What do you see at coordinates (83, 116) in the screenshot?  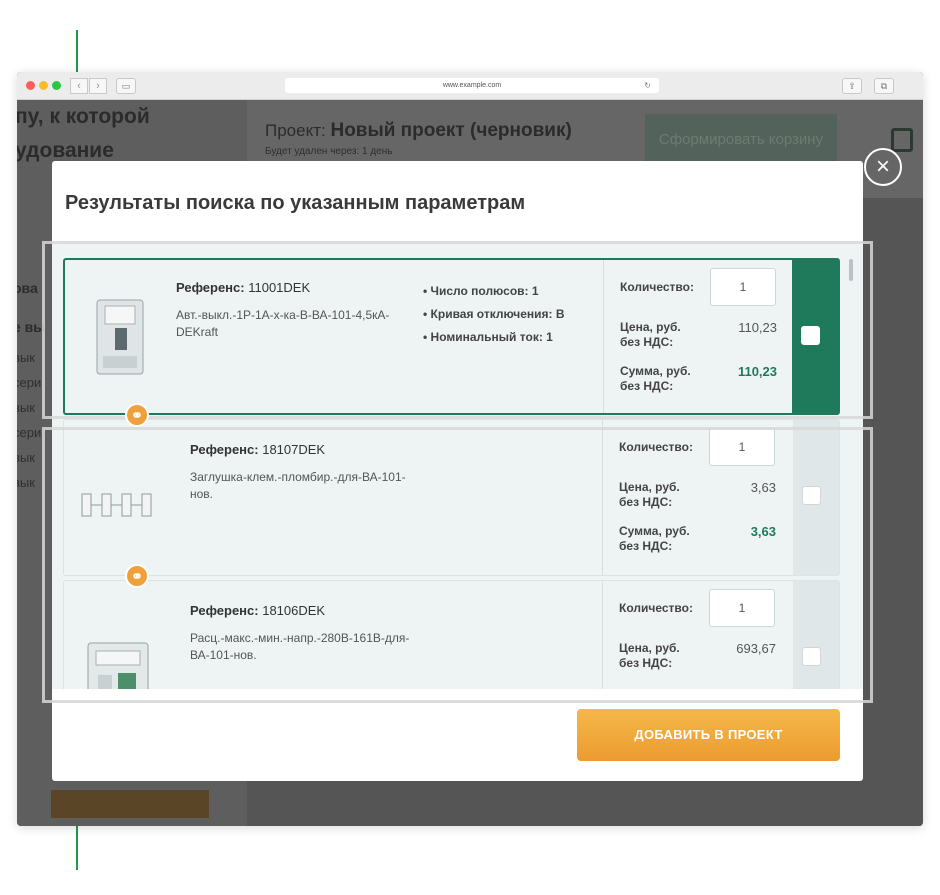 I see `background-heading-line1: пу, к которой` at bounding box center [83, 116].